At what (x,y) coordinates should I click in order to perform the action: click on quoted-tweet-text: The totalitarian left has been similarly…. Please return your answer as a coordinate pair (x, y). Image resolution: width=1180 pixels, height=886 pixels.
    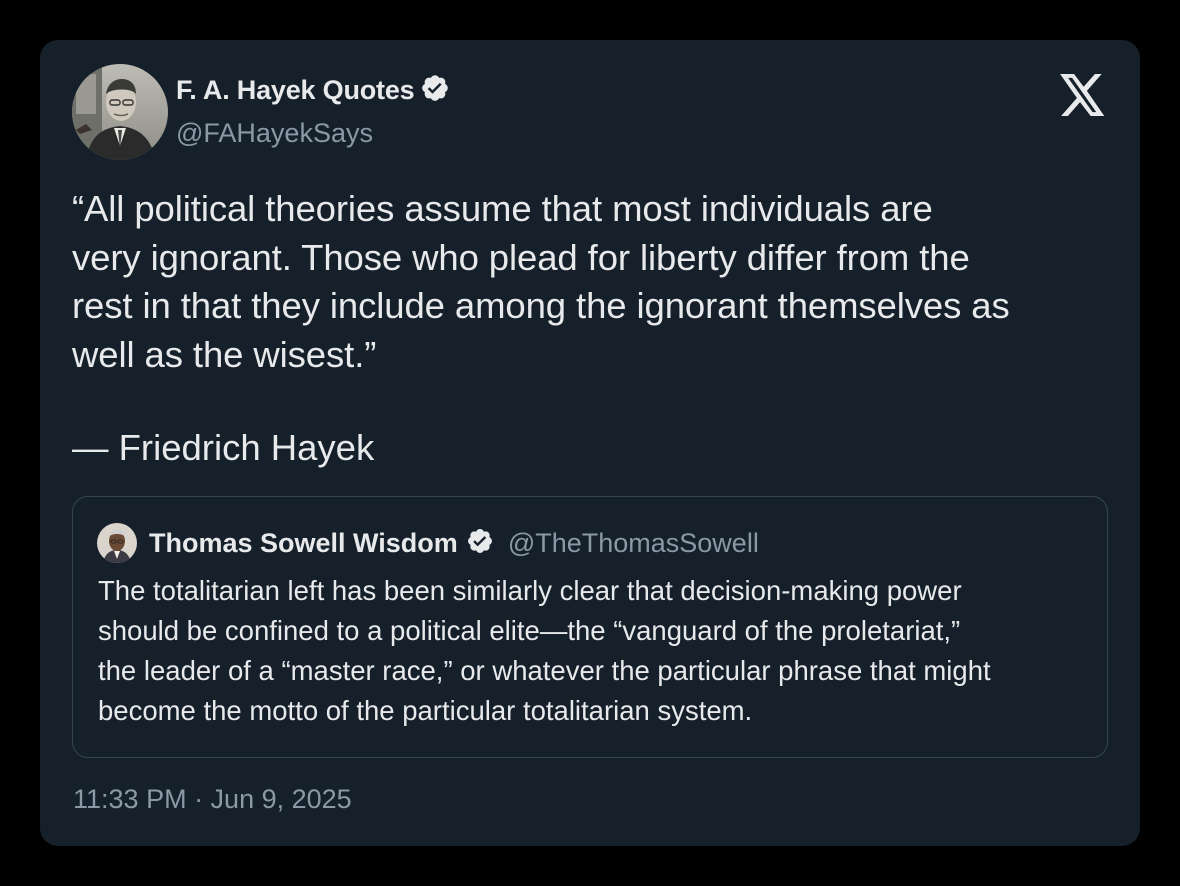
    Looking at the image, I should click on (544, 650).